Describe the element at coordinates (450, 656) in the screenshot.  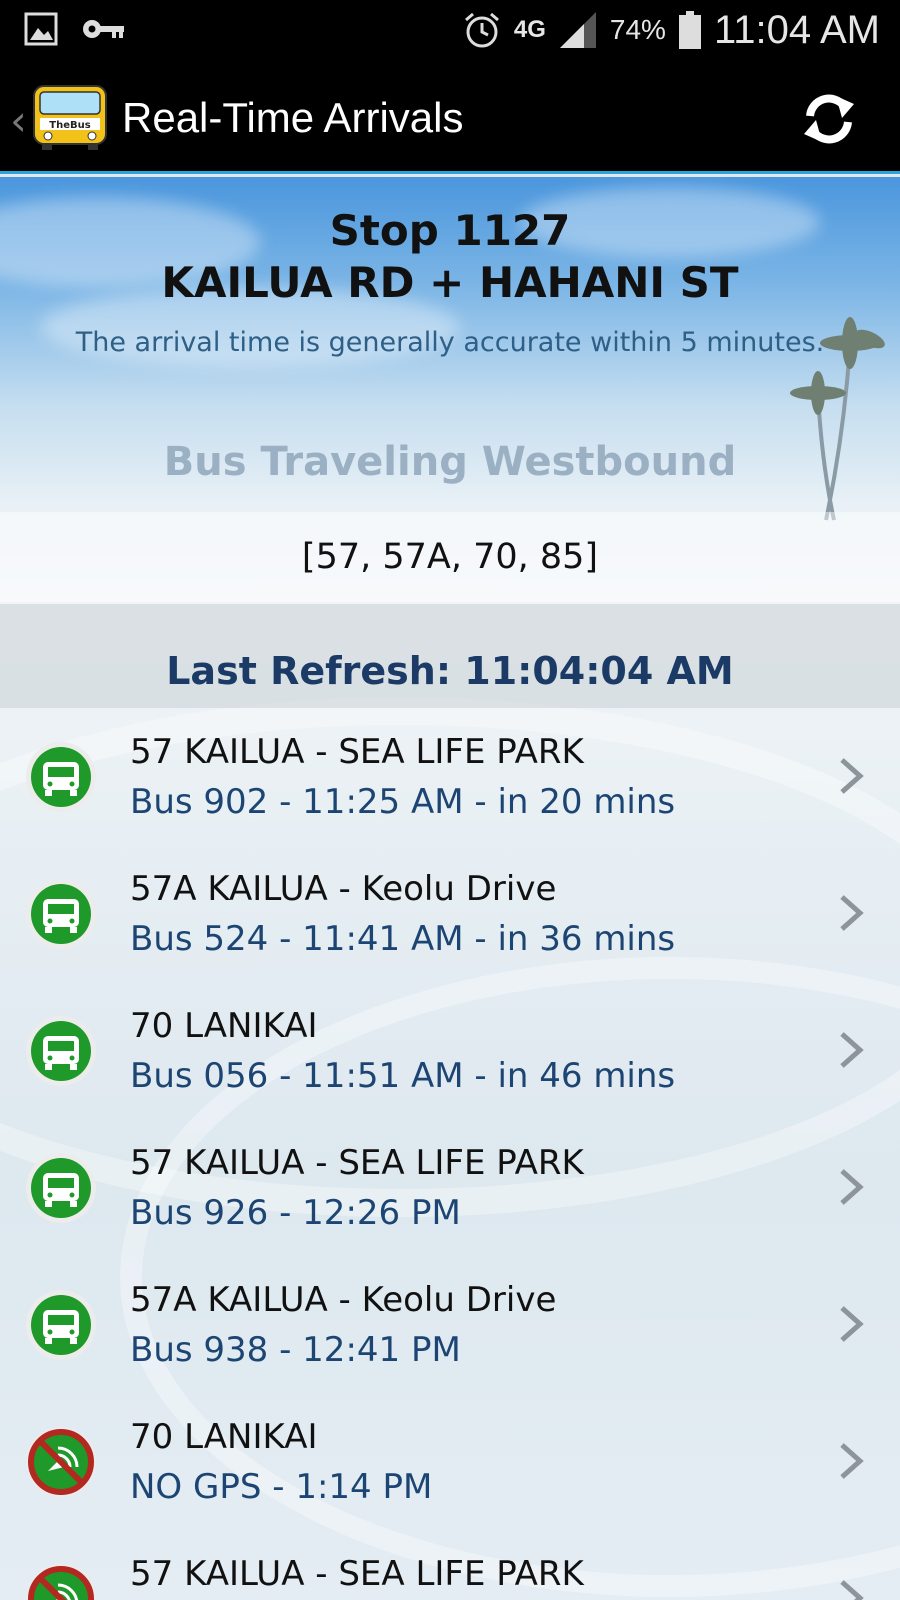
I see `last-refresh: Last Refresh: 11:04:04 AM` at that location.